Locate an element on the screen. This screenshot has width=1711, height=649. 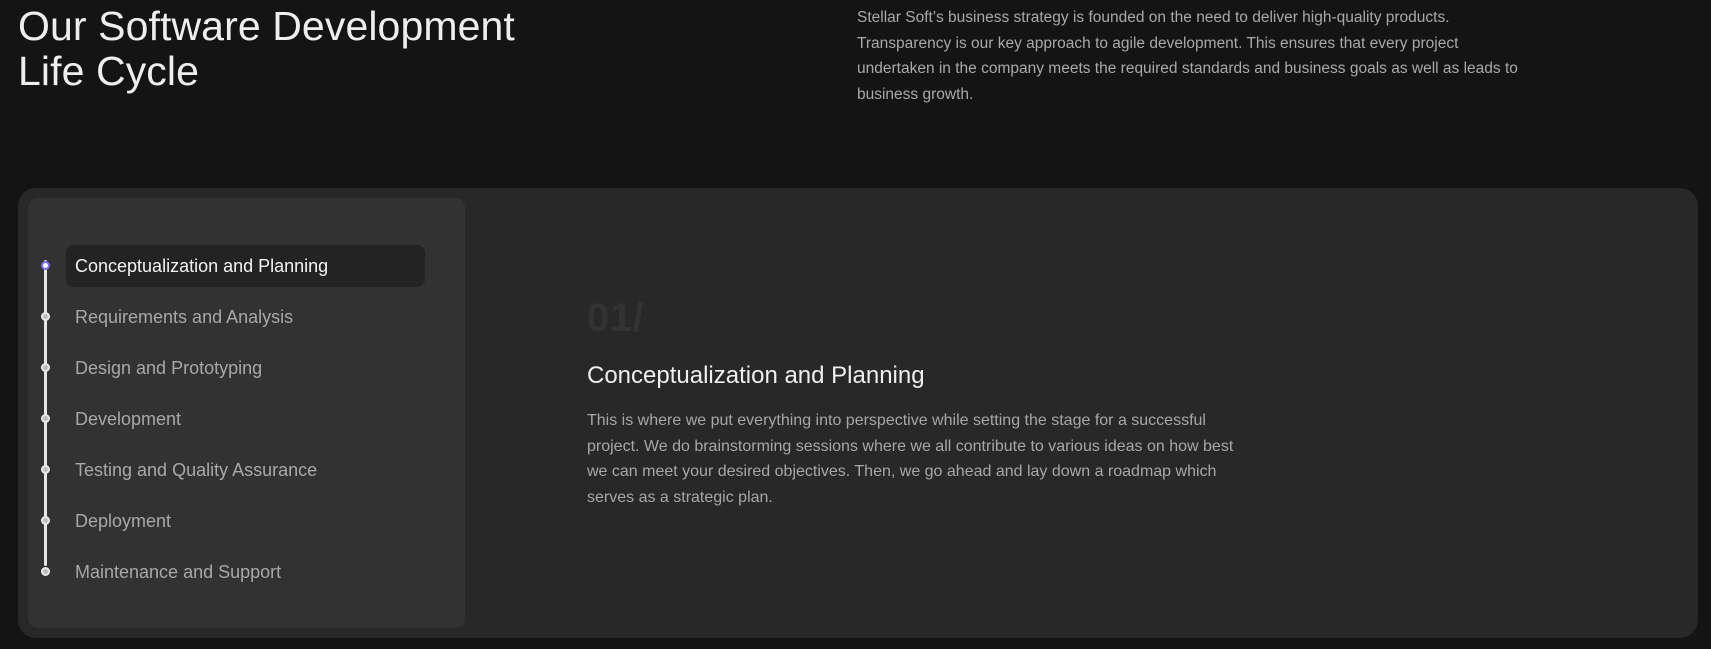
step-pill: Requirements and Analysis is located at coordinates (245, 317).